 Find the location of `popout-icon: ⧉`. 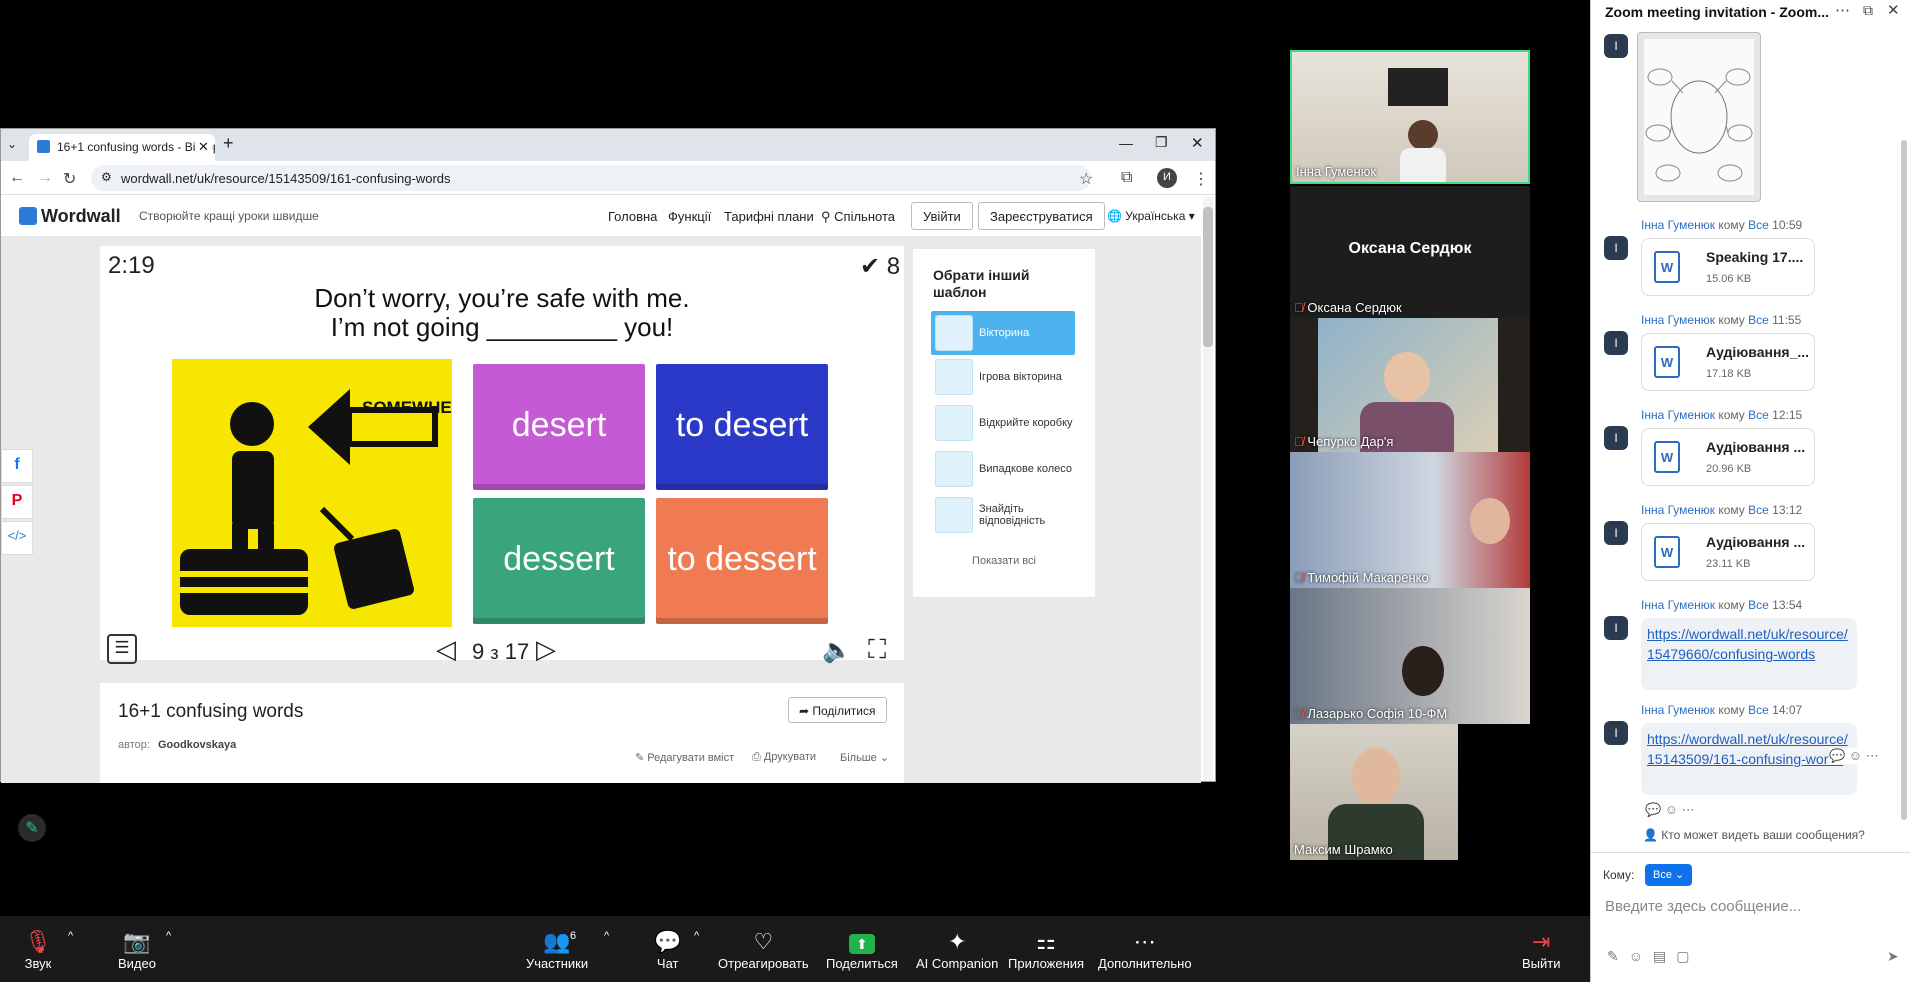

popout-icon: ⧉ is located at coordinates (1868, 10).